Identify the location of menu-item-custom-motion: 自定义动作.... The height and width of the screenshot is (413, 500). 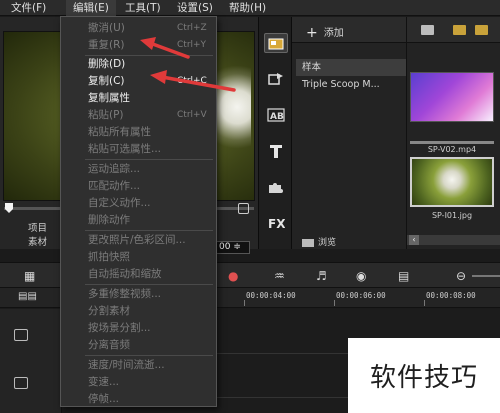
(138, 203).